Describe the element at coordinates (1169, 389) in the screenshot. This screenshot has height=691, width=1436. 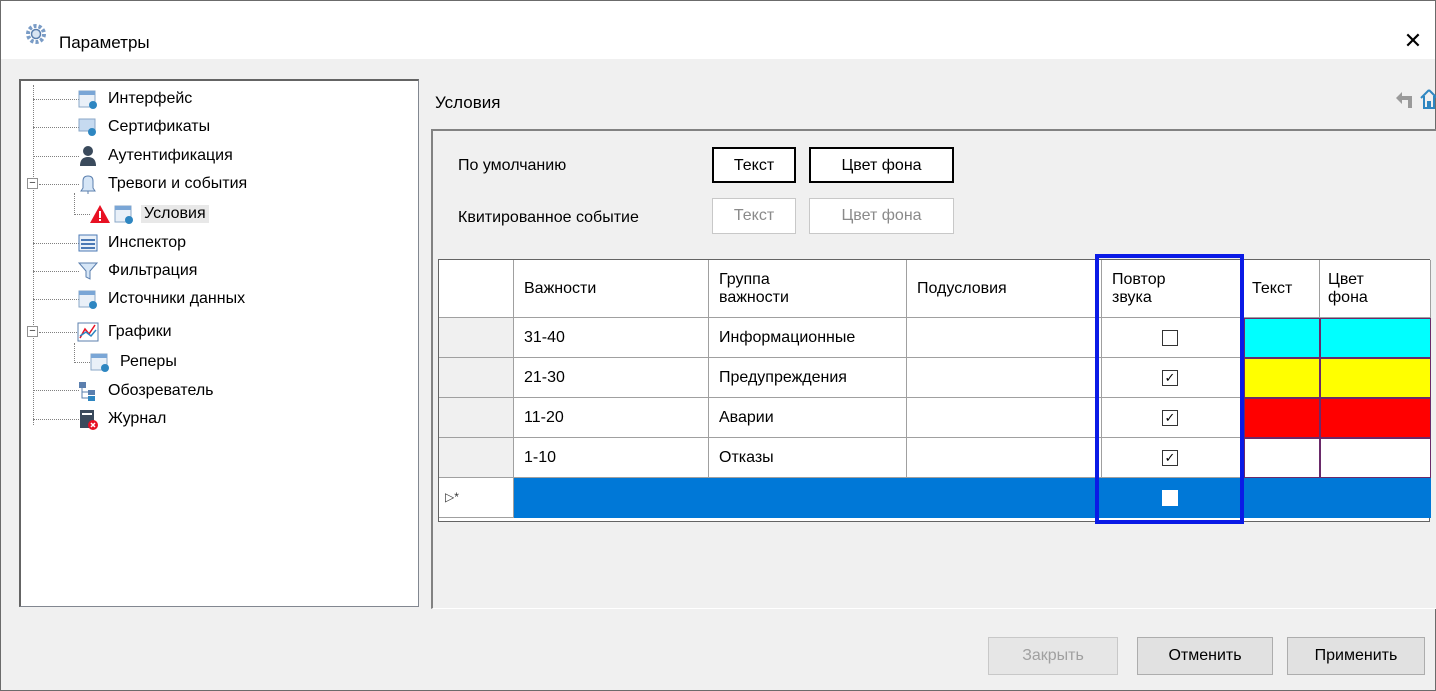
I see `repeat-sound-highlight` at that location.